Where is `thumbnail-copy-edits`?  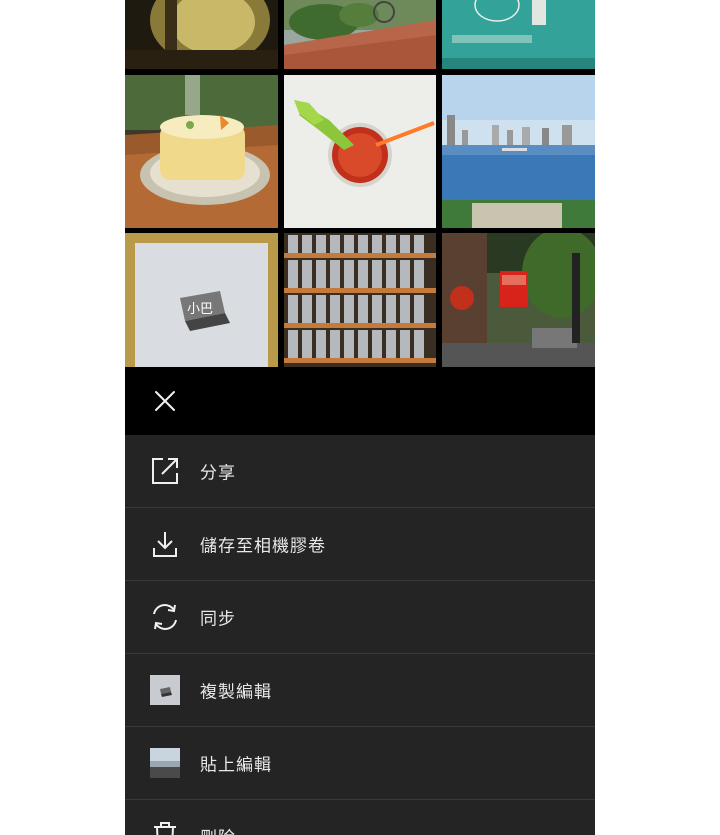 thumbnail-copy-edits is located at coordinates (165, 690).